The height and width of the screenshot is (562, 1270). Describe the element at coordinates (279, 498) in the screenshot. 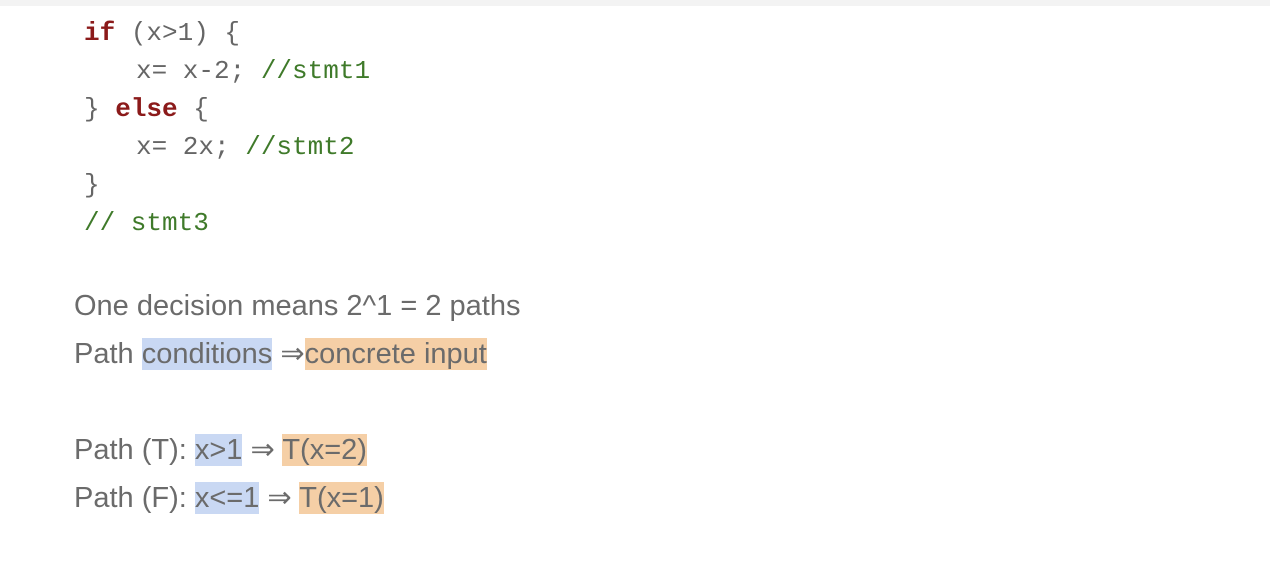

I see `path-f-arrow: ⇒` at that location.